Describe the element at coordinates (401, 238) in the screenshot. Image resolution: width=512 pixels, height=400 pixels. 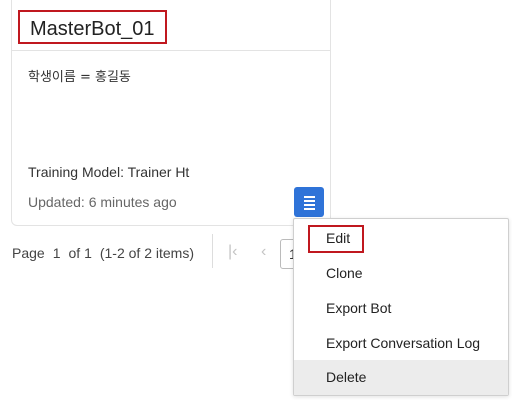
I see `menu-item-edit: Edit` at that location.